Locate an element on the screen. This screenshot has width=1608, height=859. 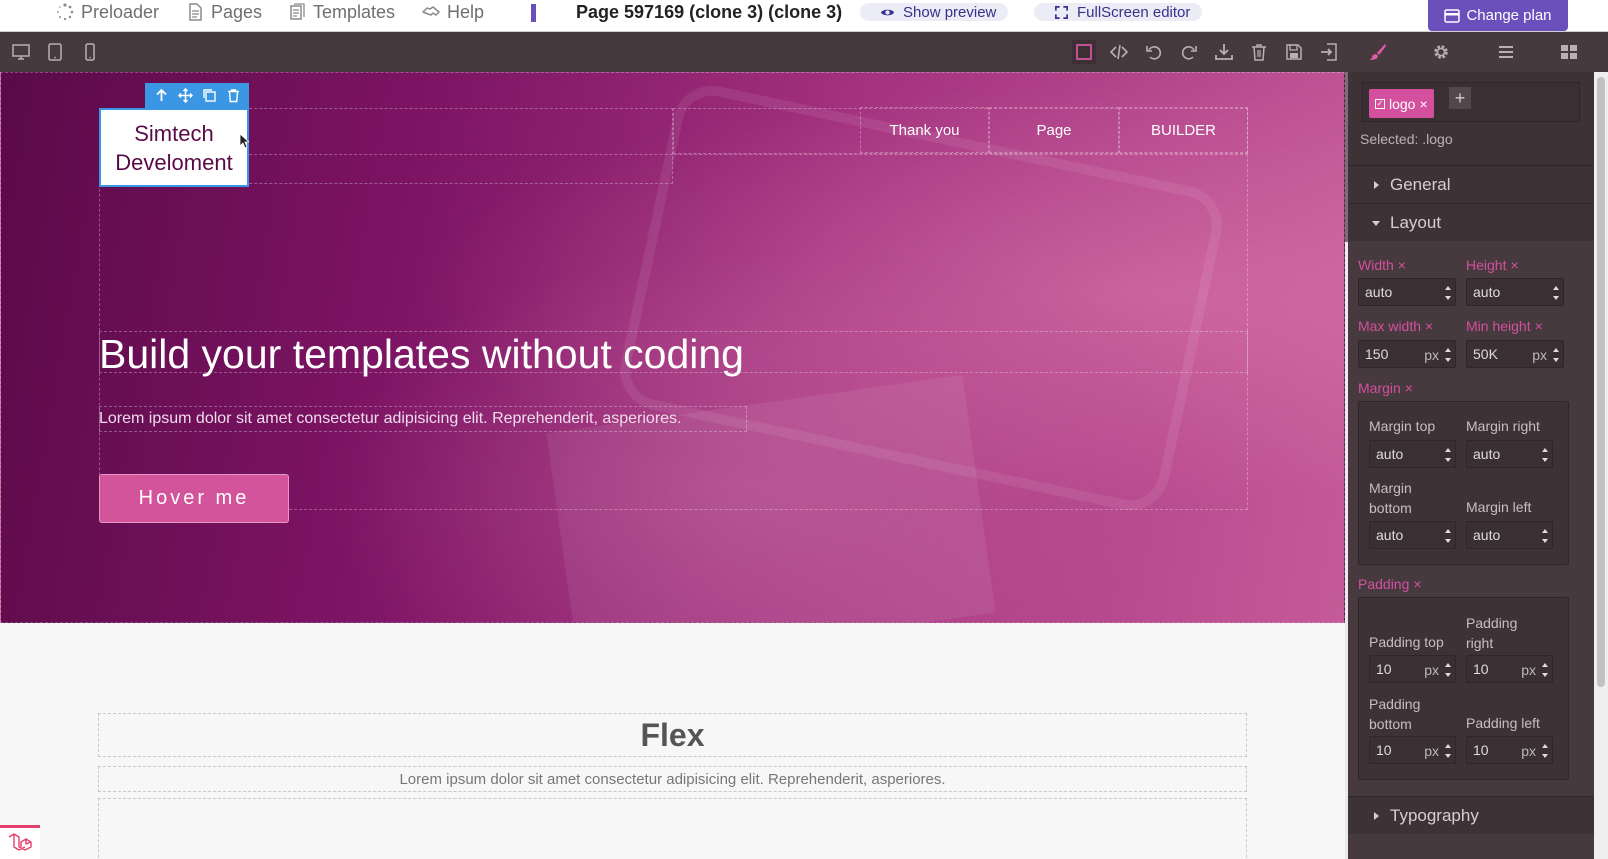
caret-right-icon is located at coordinates (1376, 816).